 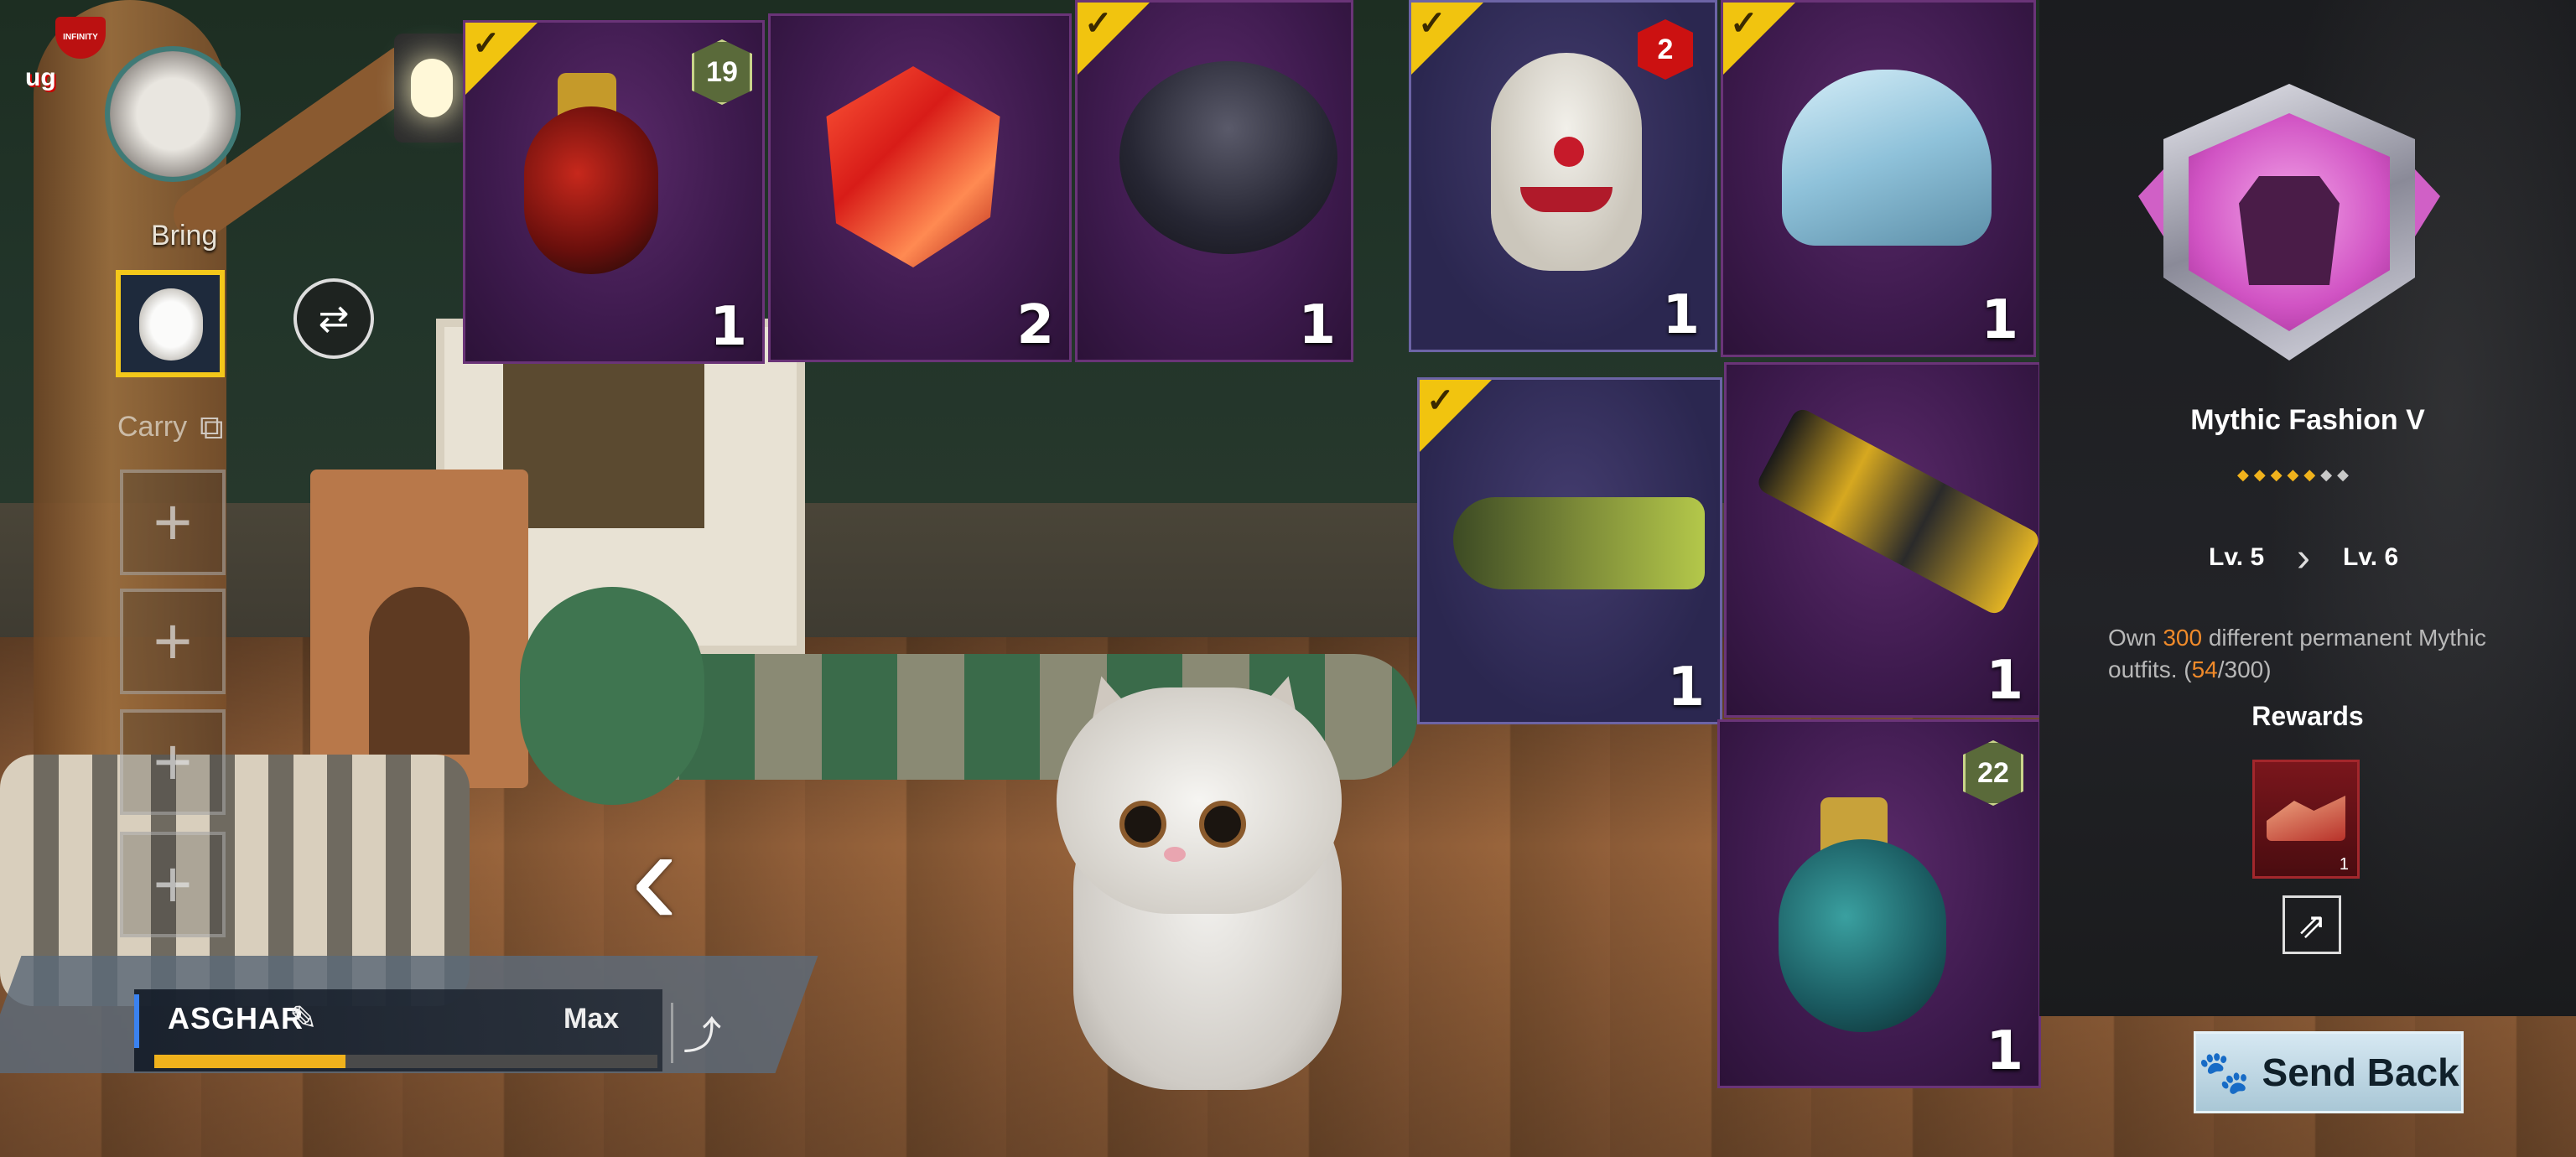 What do you see at coordinates (2183, 638) in the screenshot?
I see `desc-target: 300` at bounding box center [2183, 638].